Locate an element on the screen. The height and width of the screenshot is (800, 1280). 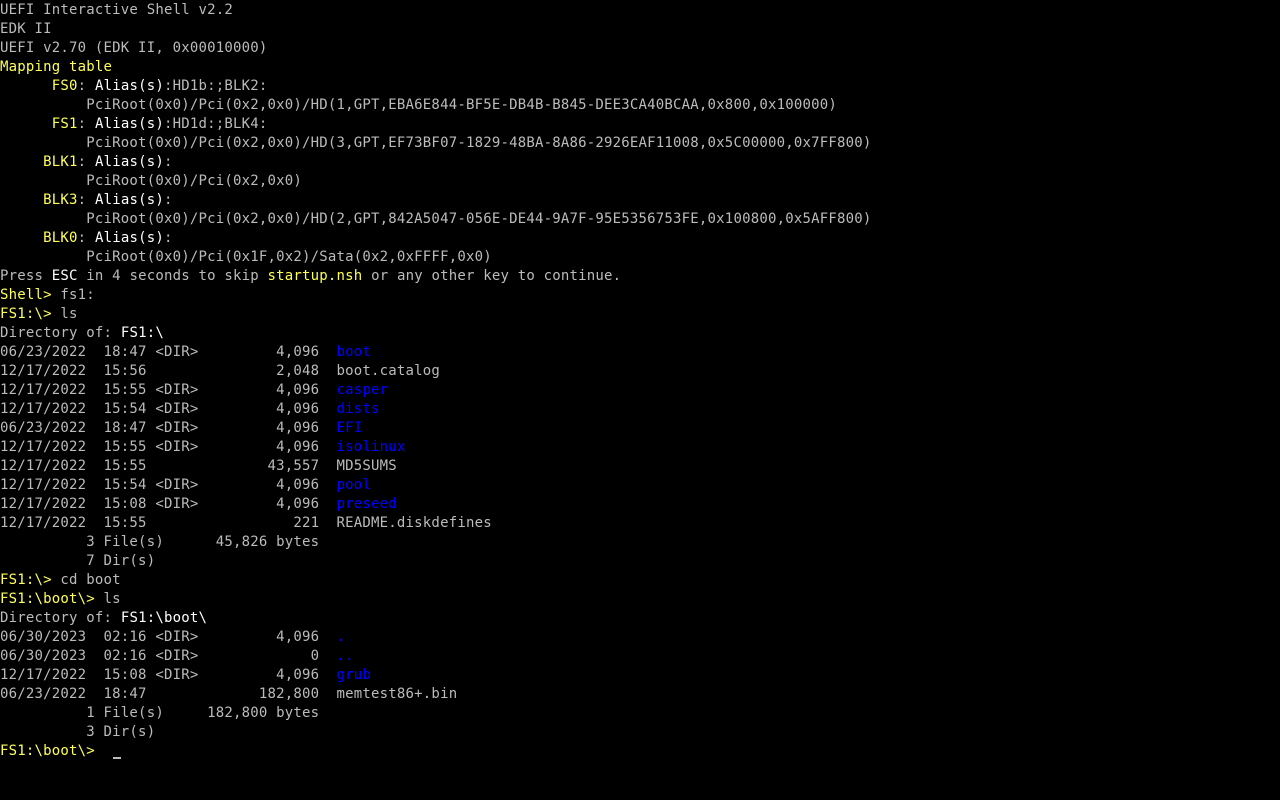
console-line: FS1: Alias(s):HD1d:;BLK4: is located at coordinates (134, 124).